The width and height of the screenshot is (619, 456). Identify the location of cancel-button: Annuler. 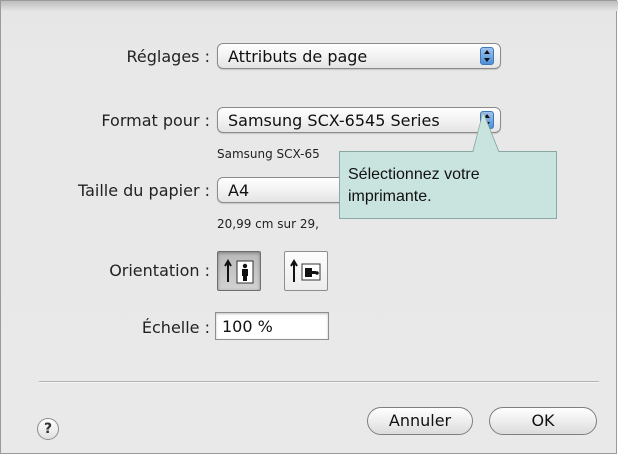
(420, 421).